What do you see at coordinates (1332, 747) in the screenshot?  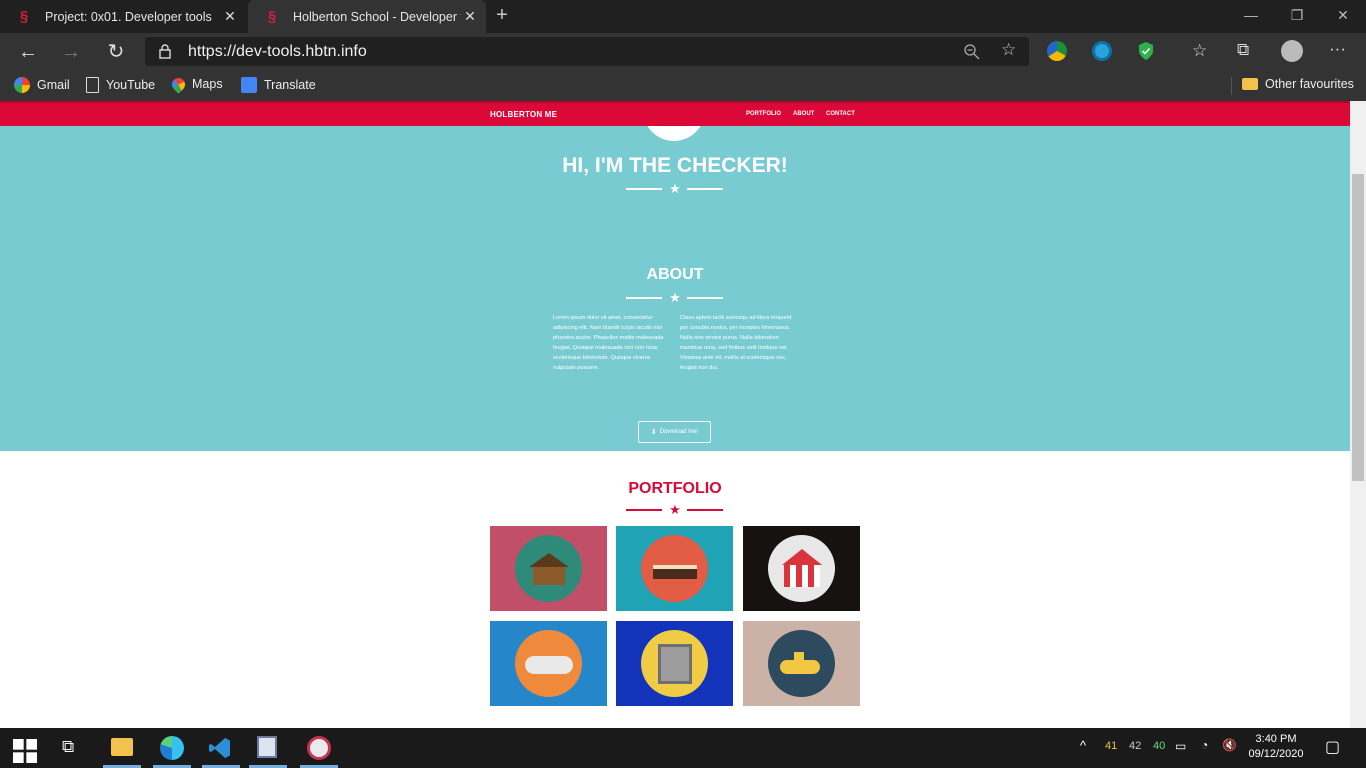 I see `notifications-icon: ▢` at bounding box center [1332, 747].